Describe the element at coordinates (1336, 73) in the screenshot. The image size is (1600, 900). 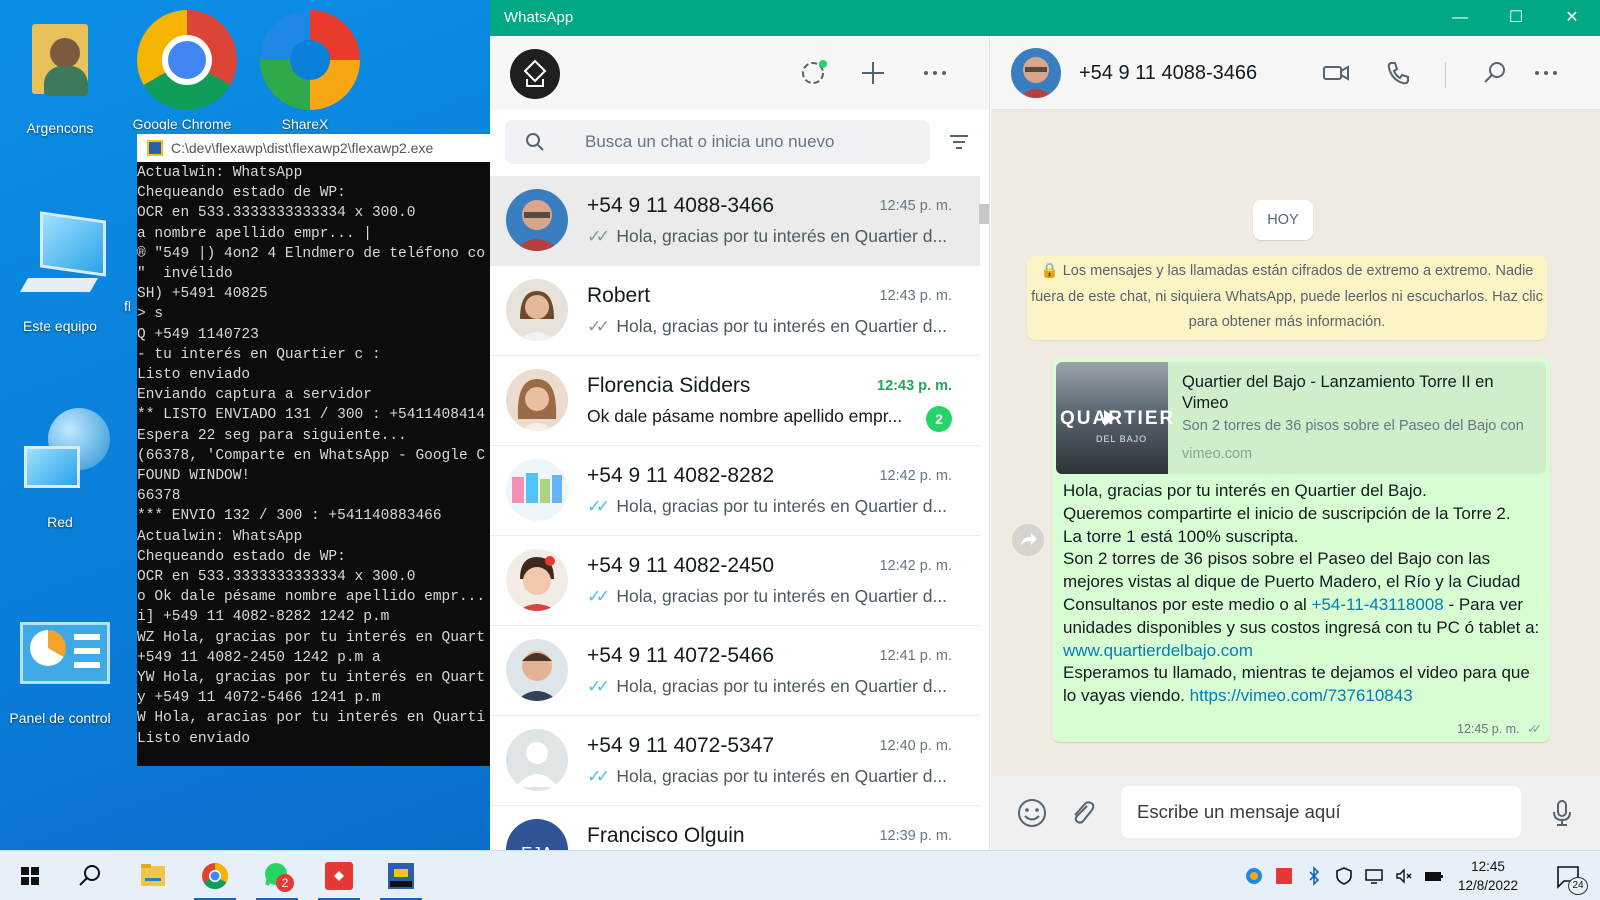
I see `video-call-icon` at that location.